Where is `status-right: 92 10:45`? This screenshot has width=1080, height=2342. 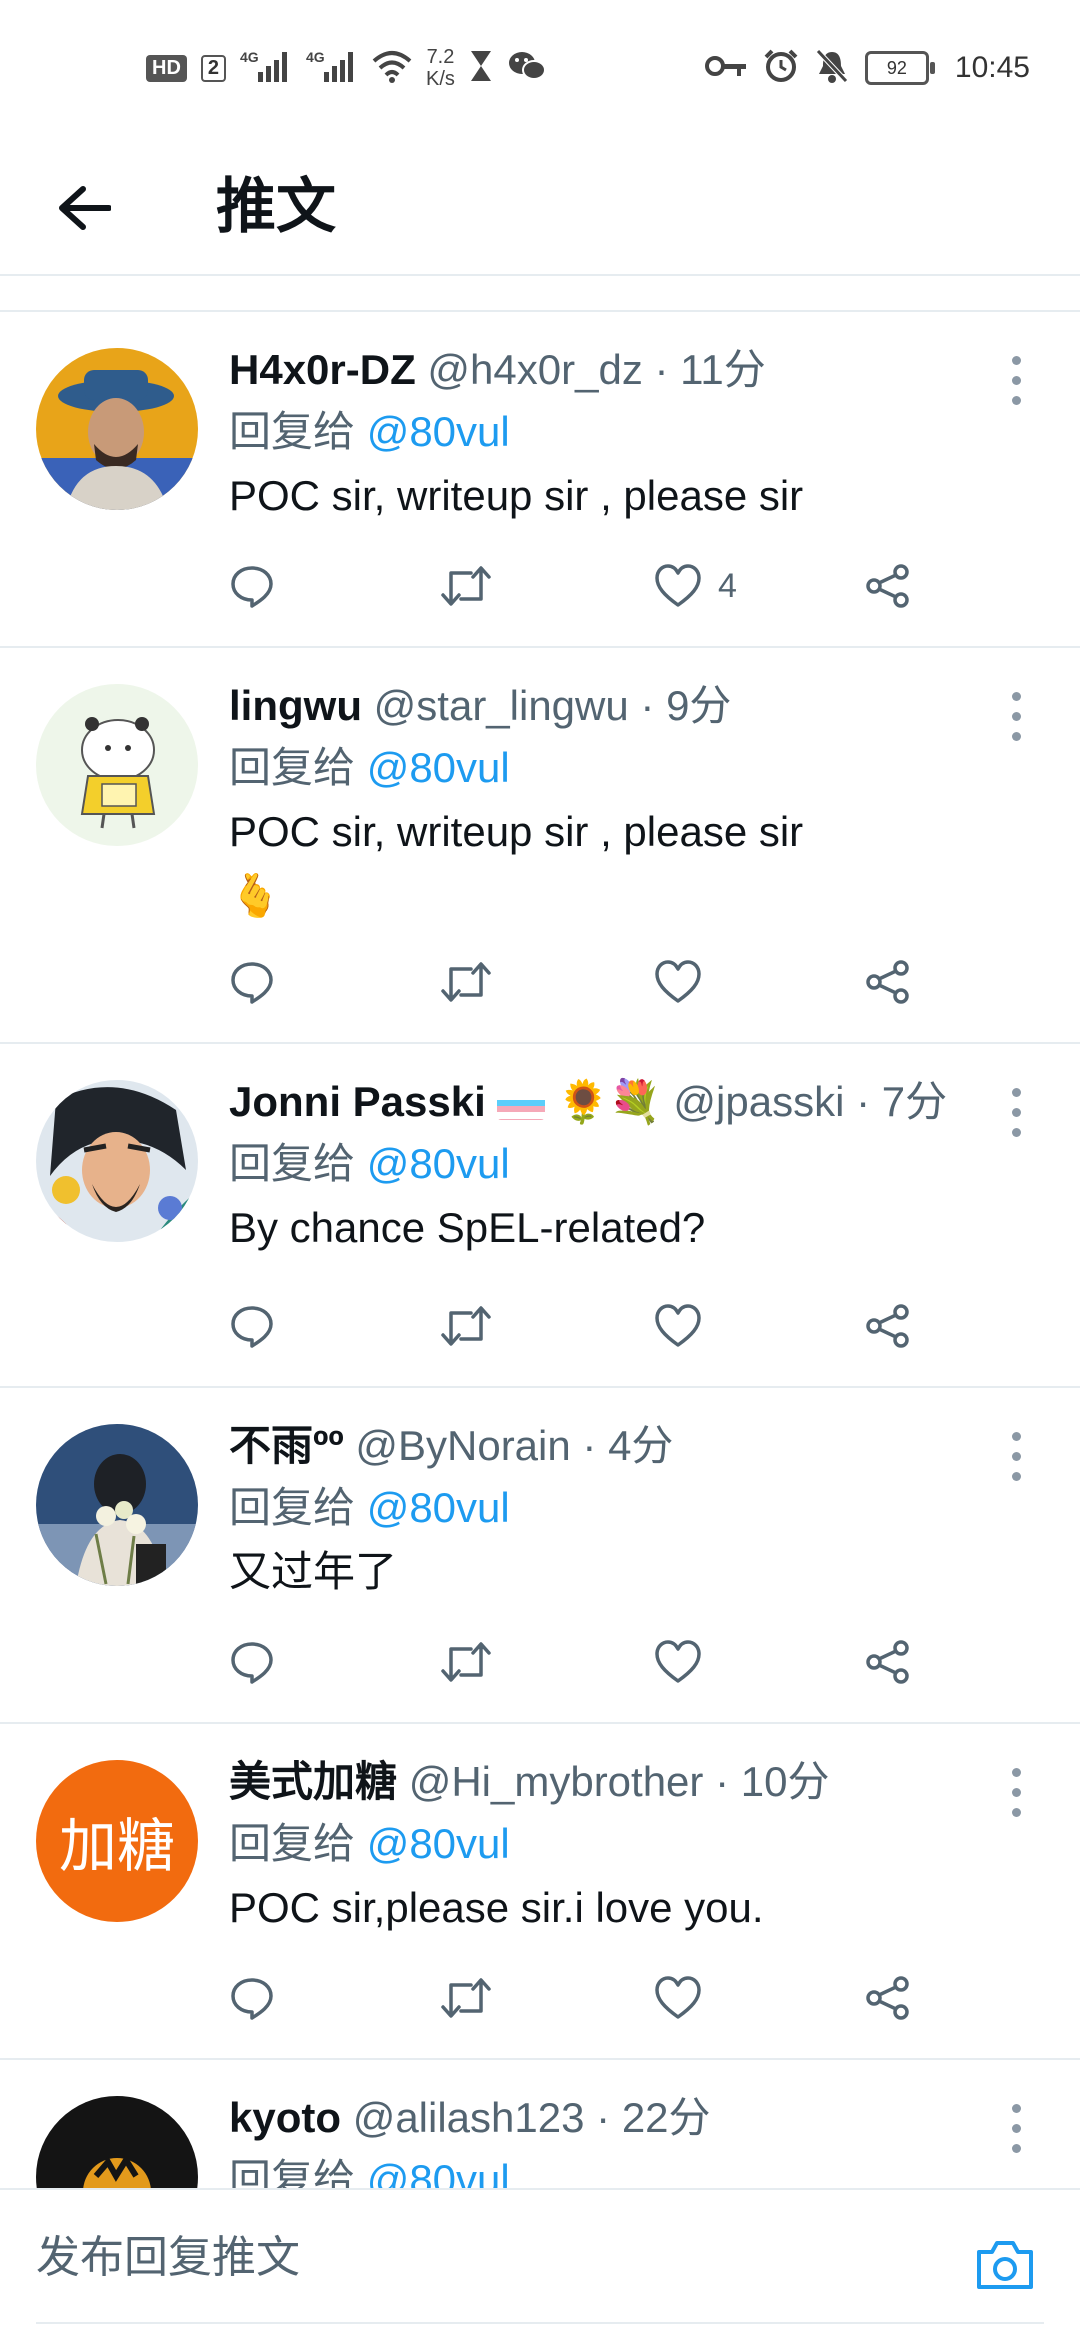
status-right: 92 10:45 is located at coordinates (867, 68).